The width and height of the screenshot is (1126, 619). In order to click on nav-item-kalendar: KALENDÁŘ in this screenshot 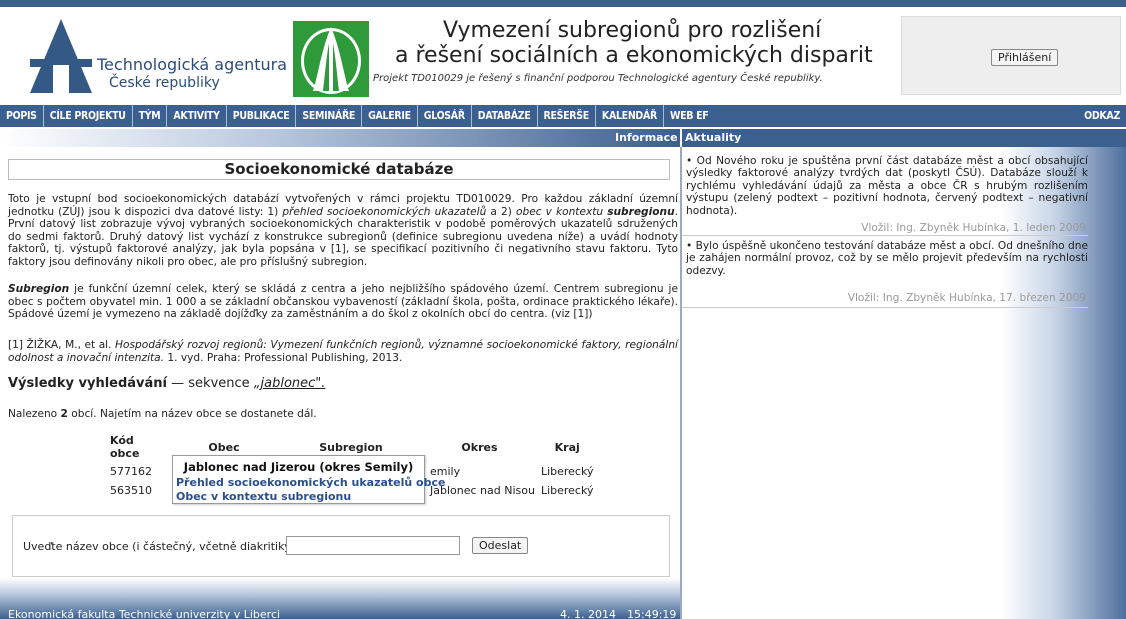, I will do `click(630, 116)`.